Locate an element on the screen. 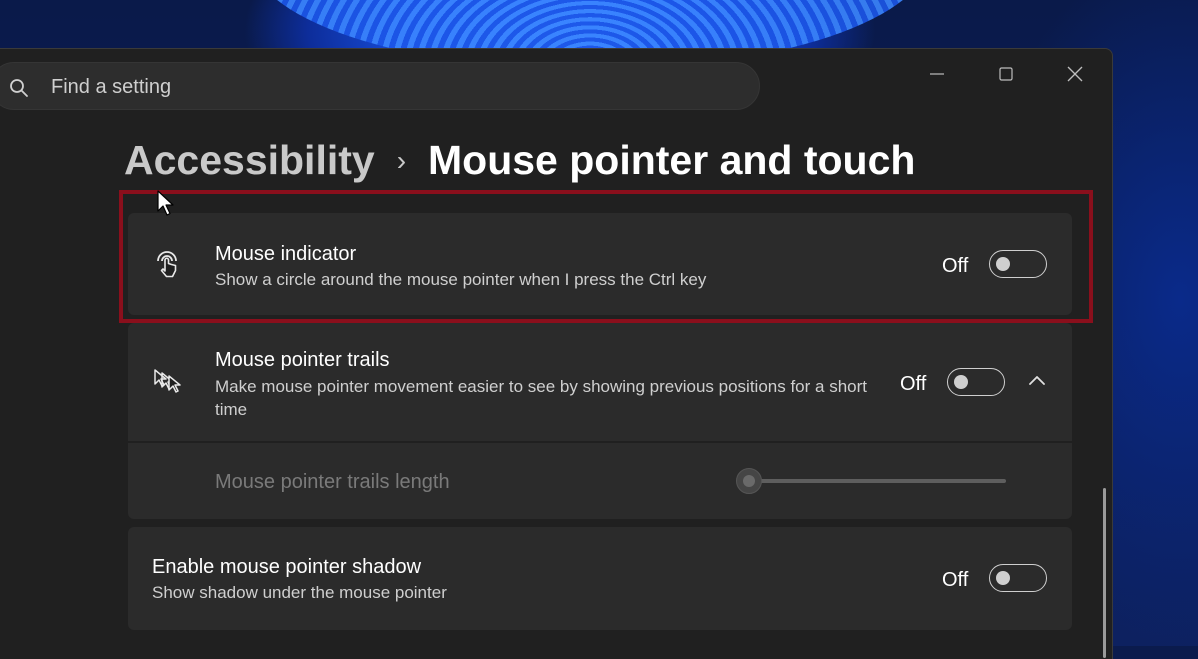 Image resolution: width=1198 pixels, height=659 pixels. close-button is located at coordinates (1075, 74).